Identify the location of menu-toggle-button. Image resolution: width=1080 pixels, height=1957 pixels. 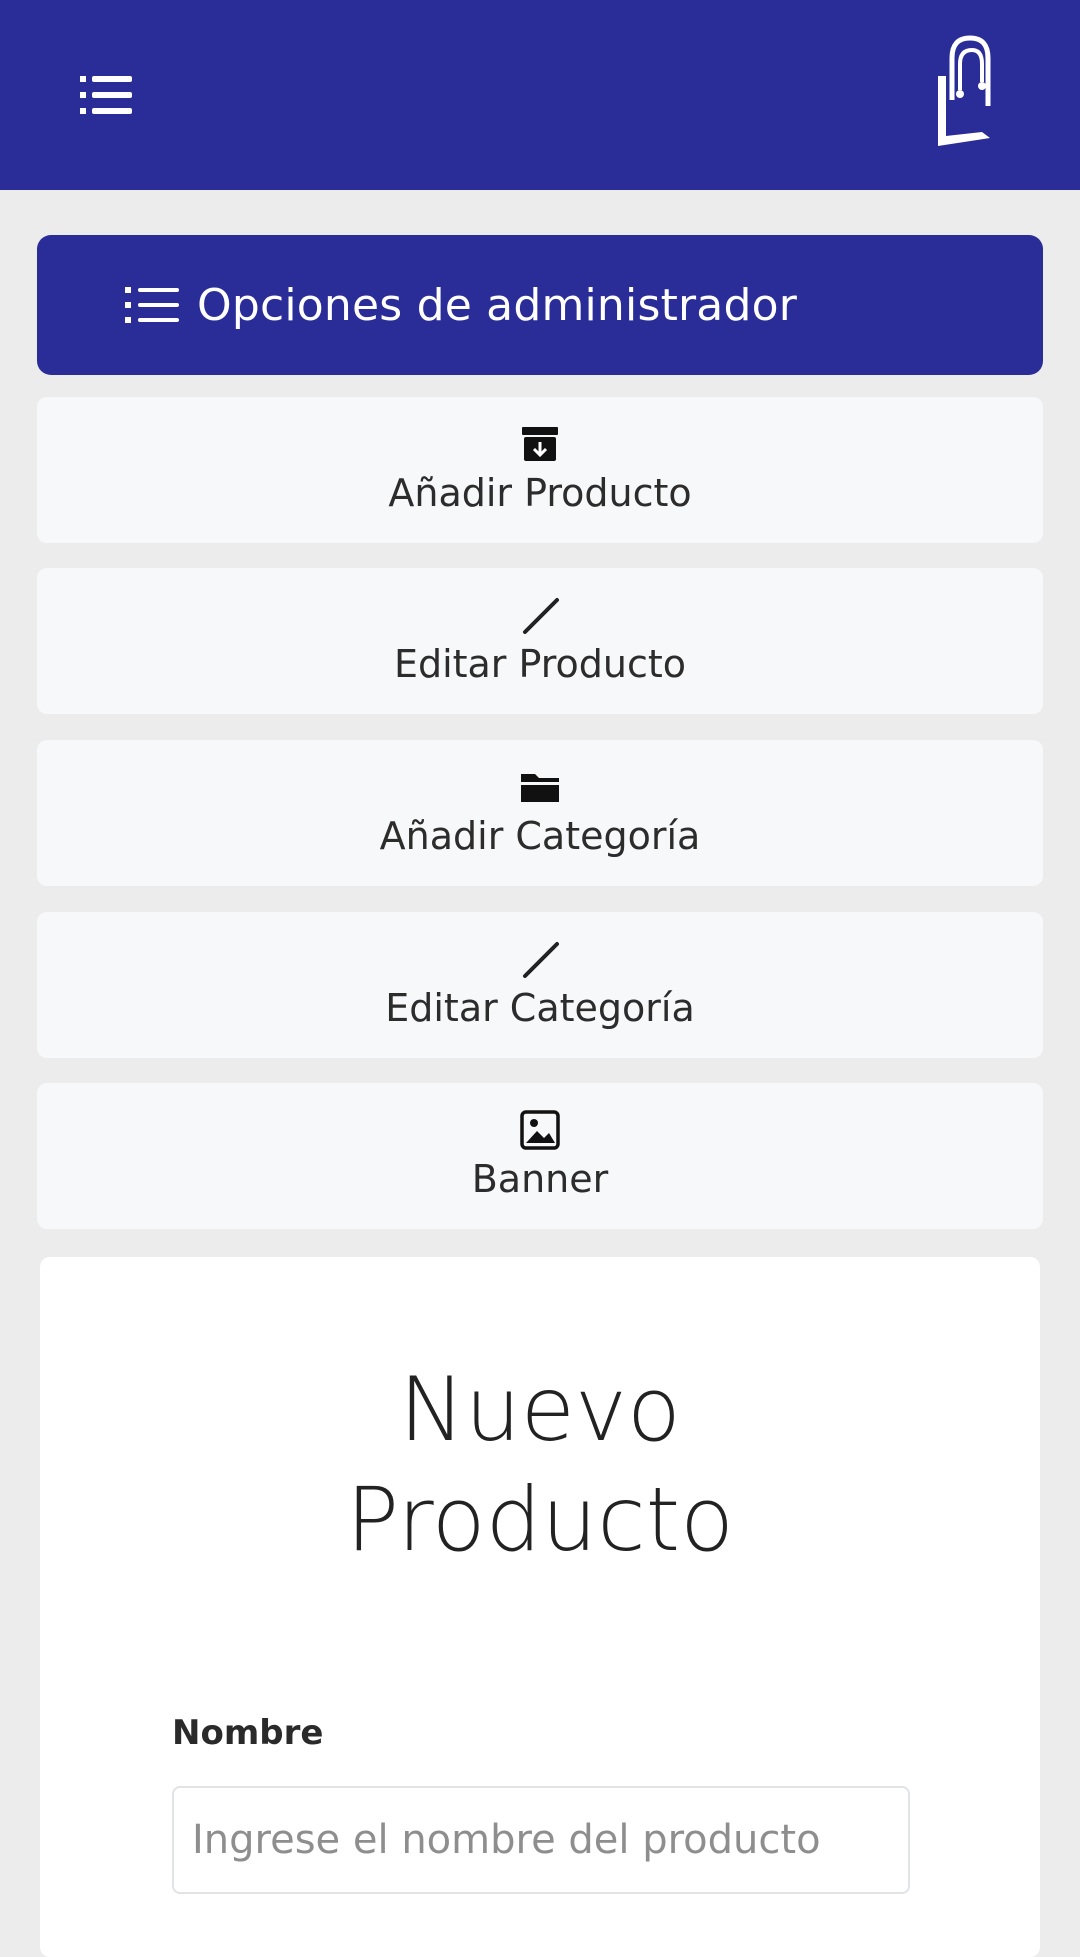
(106, 95).